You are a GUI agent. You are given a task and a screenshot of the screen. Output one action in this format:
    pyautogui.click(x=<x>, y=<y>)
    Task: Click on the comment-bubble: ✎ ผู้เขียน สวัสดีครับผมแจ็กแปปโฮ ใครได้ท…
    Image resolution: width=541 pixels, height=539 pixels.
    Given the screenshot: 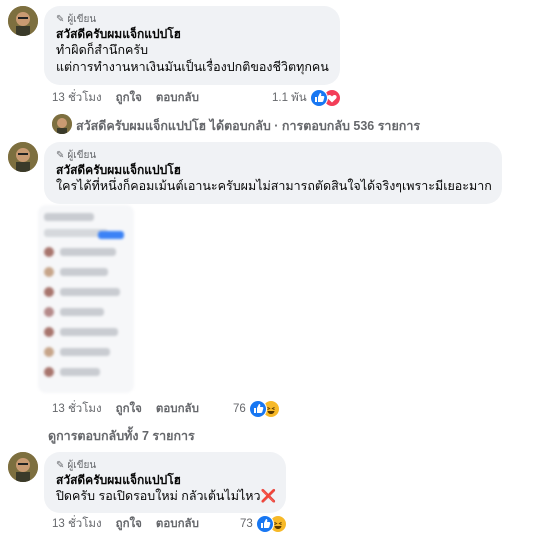 What is the action you would take?
    pyautogui.click(x=273, y=173)
    